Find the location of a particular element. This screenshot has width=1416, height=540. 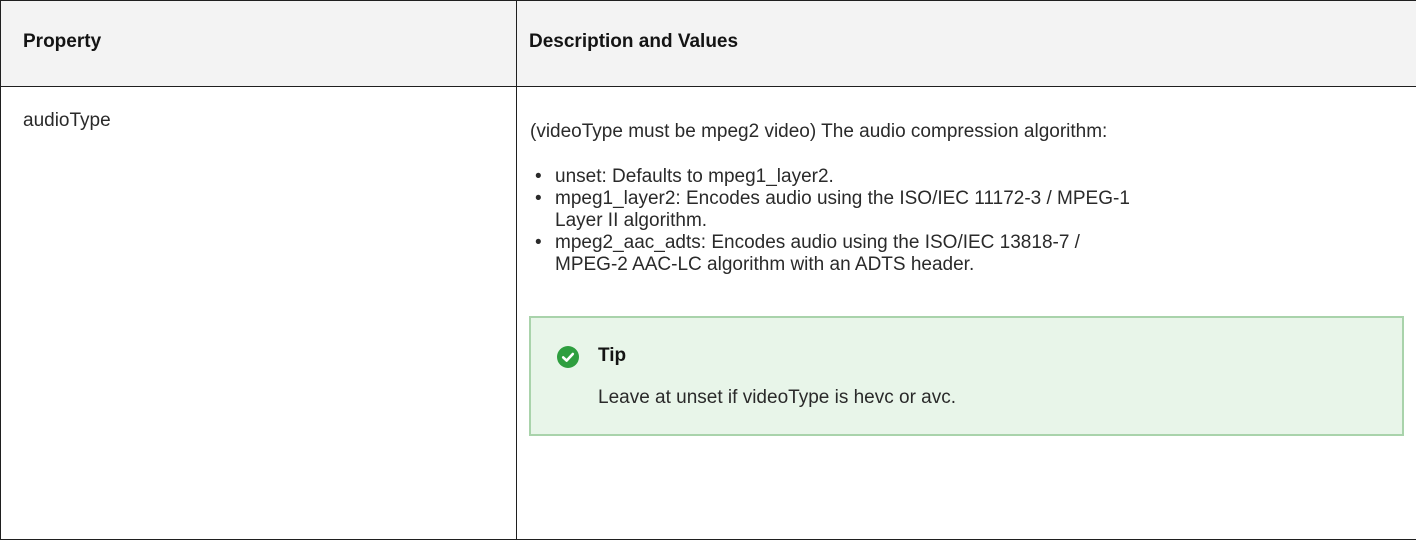

description-column-header: Description and Values is located at coordinates (966, 44).